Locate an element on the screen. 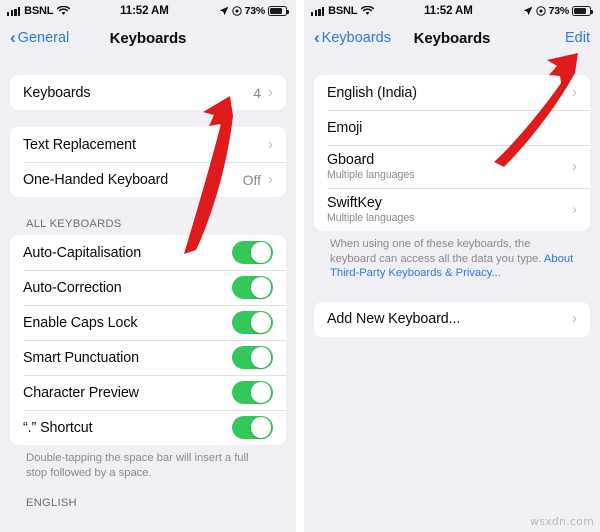  row-one-handed-keyboard-value: Off is located at coordinates (251, 179).